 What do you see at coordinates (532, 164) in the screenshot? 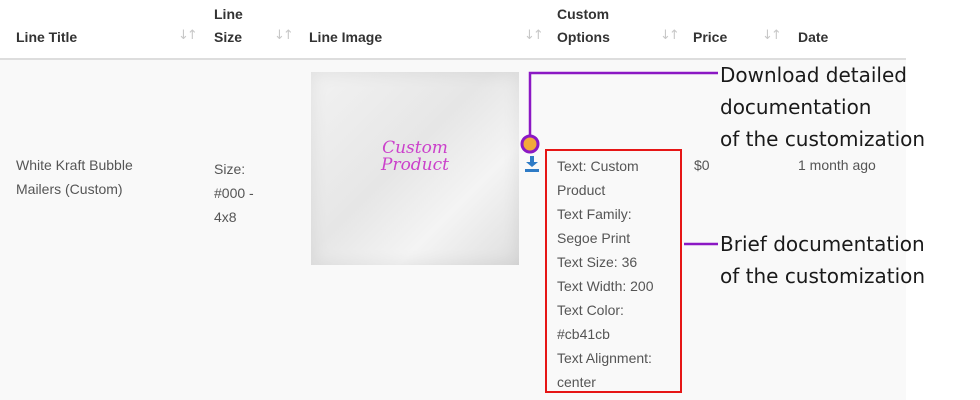
I see `download-icon` at bounding box center [532, 164].